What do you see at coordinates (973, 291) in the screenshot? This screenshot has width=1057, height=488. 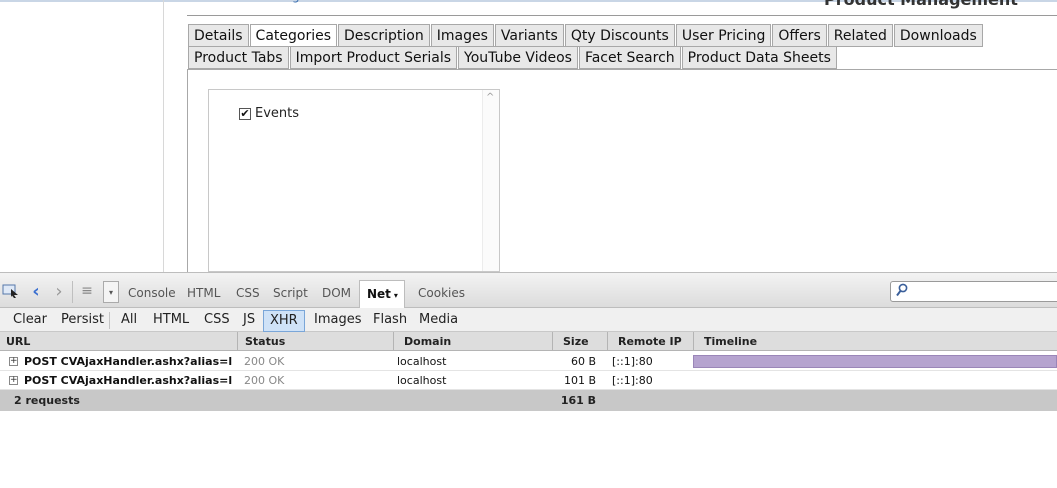 I see `search-input` at bounding box center [973, 291].